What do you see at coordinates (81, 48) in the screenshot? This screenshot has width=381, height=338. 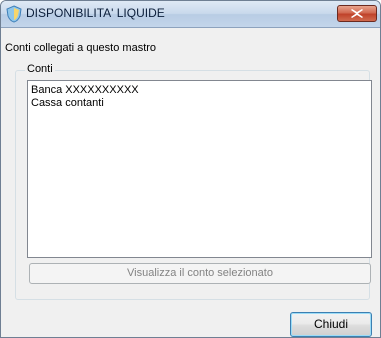 I see `linked-accounts-label: Conti collegati a questo mastro` at bounding box center [81, 48].